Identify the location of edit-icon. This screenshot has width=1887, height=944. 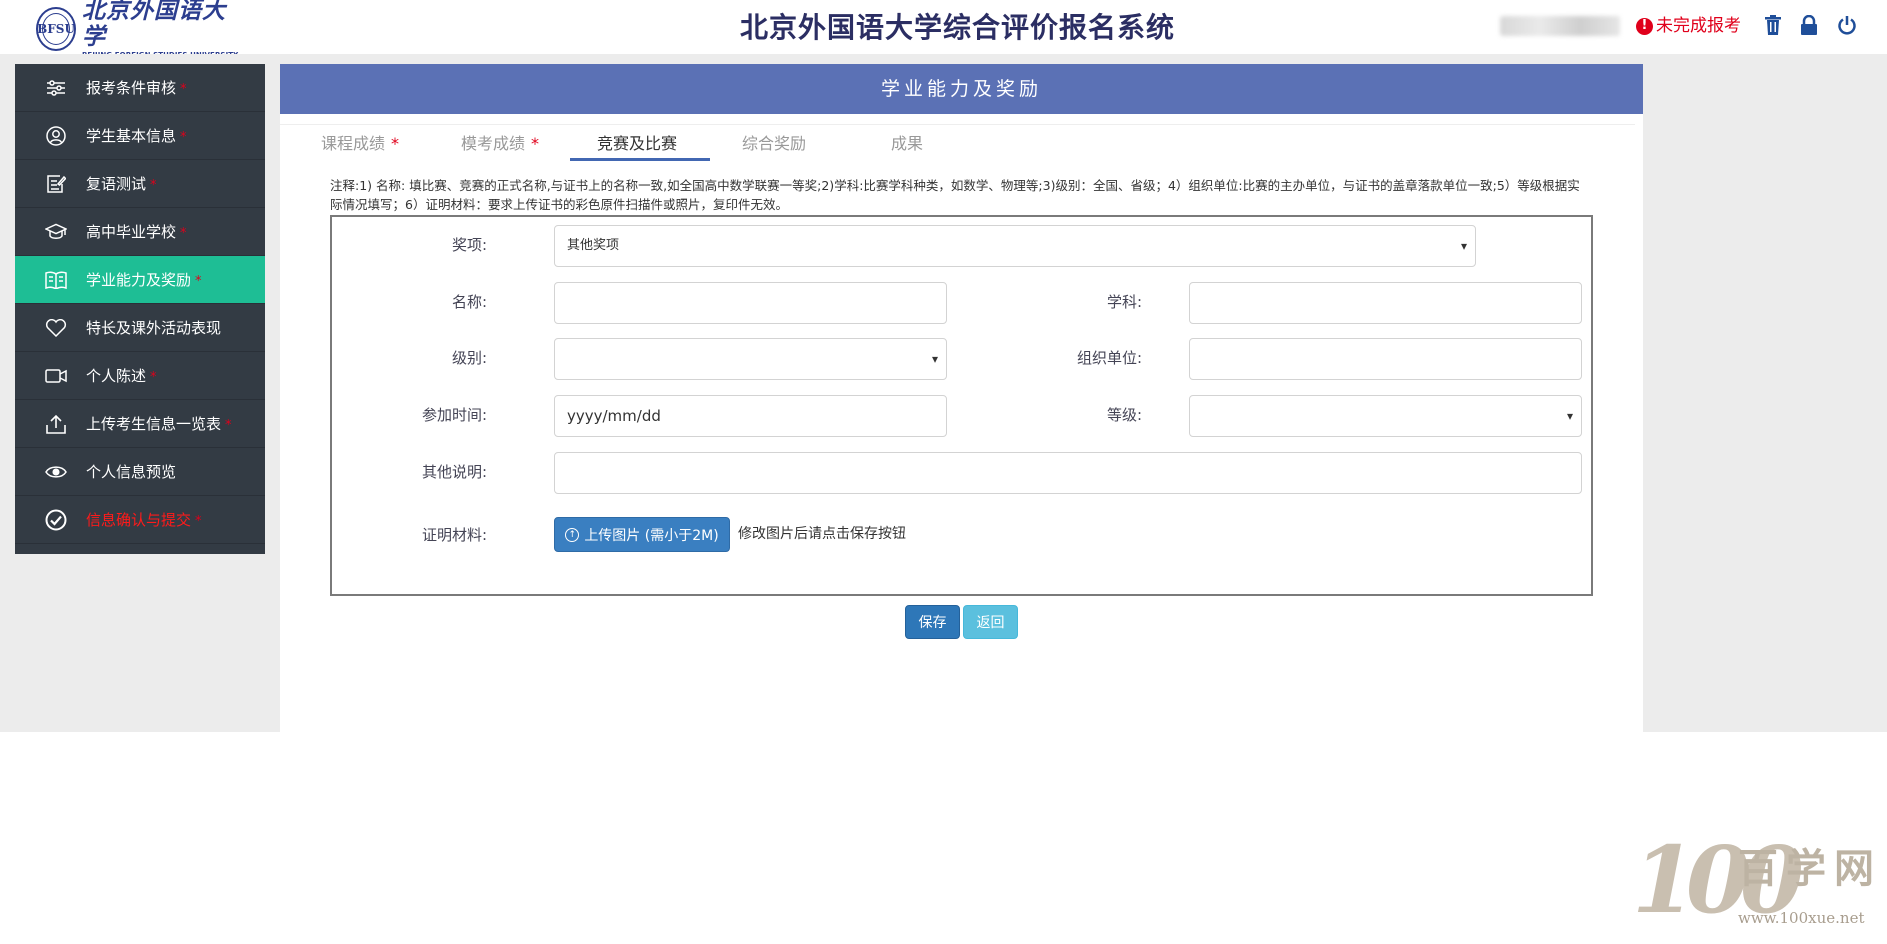
(56, 184).